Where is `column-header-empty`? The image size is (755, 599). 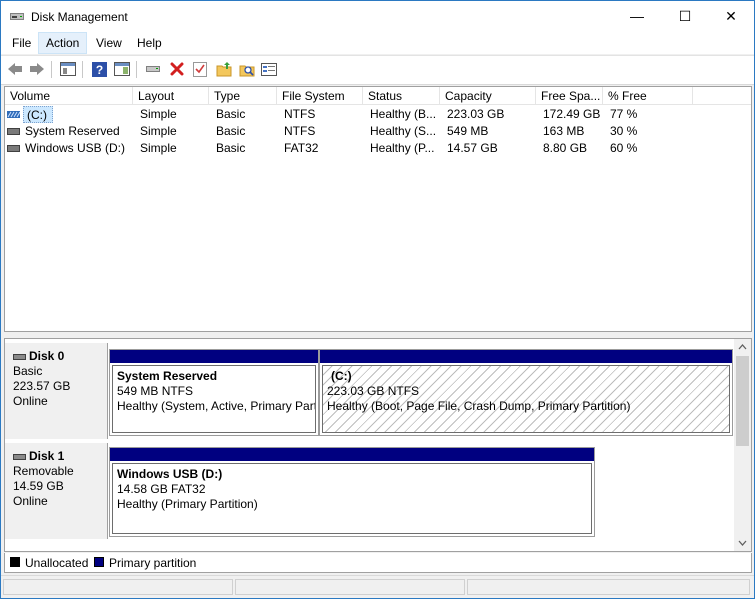
column-header-empty is located at coordinates (722, 96).